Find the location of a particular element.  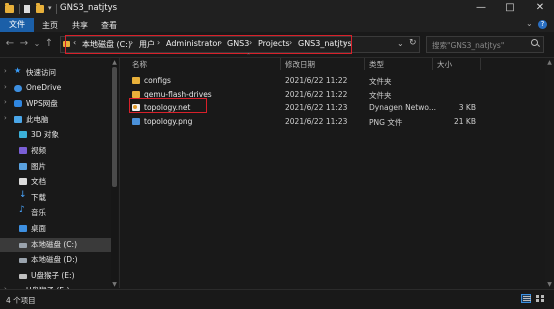

back-button: ← is located at coordinates (10, 44).